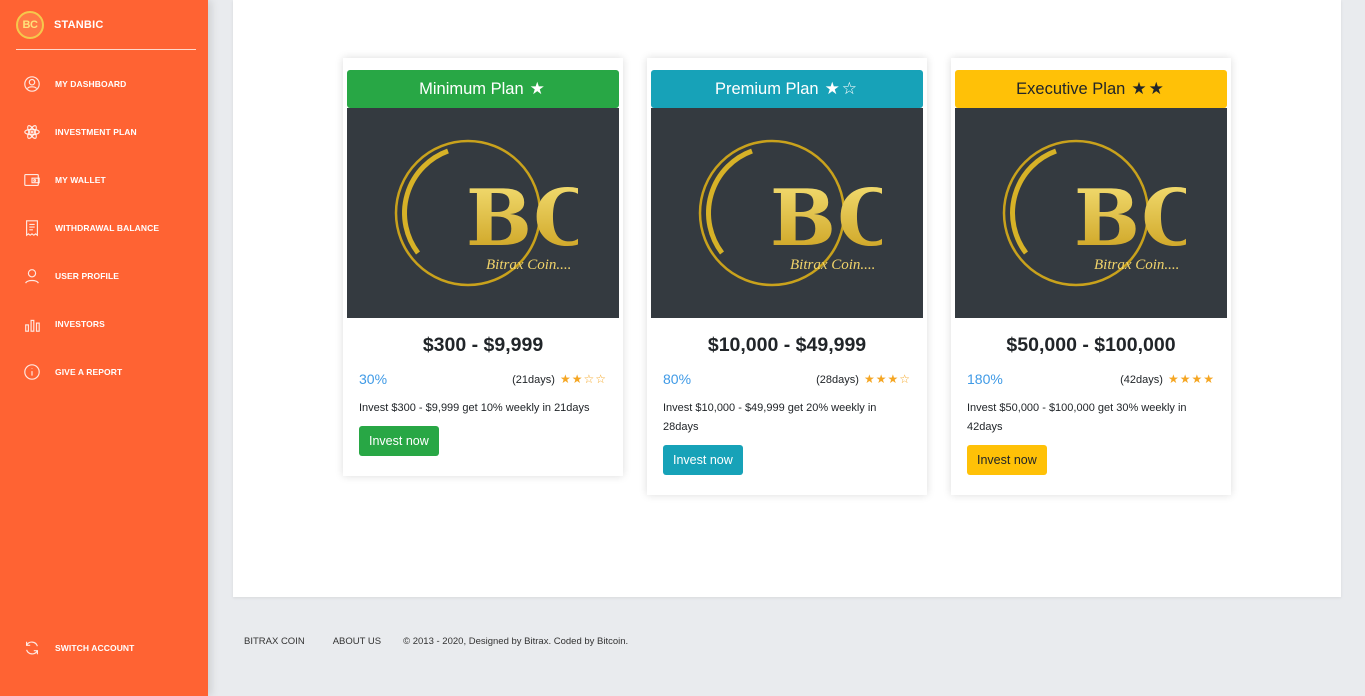 Image resolution: width=1365 pixels, height=696 pixels. I want to click on plan-header-stars: ★☆, so click(842, 88).